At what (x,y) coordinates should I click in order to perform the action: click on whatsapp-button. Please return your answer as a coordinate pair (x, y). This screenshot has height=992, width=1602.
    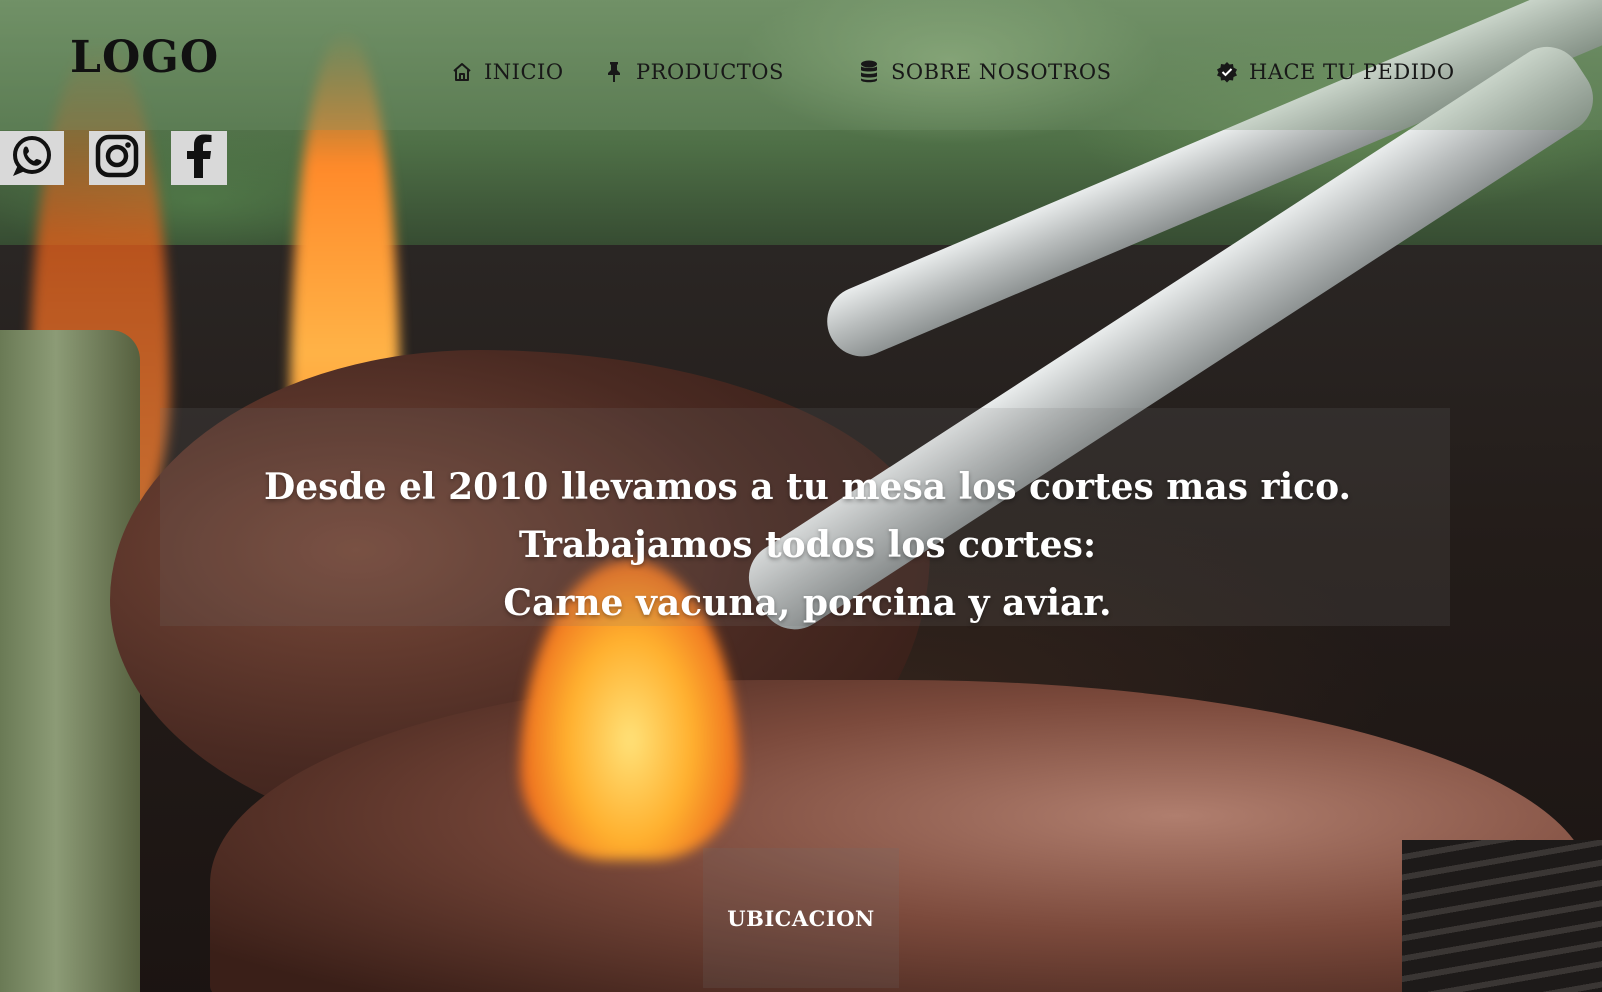
    Looking at the image, I should click on (32, 158).